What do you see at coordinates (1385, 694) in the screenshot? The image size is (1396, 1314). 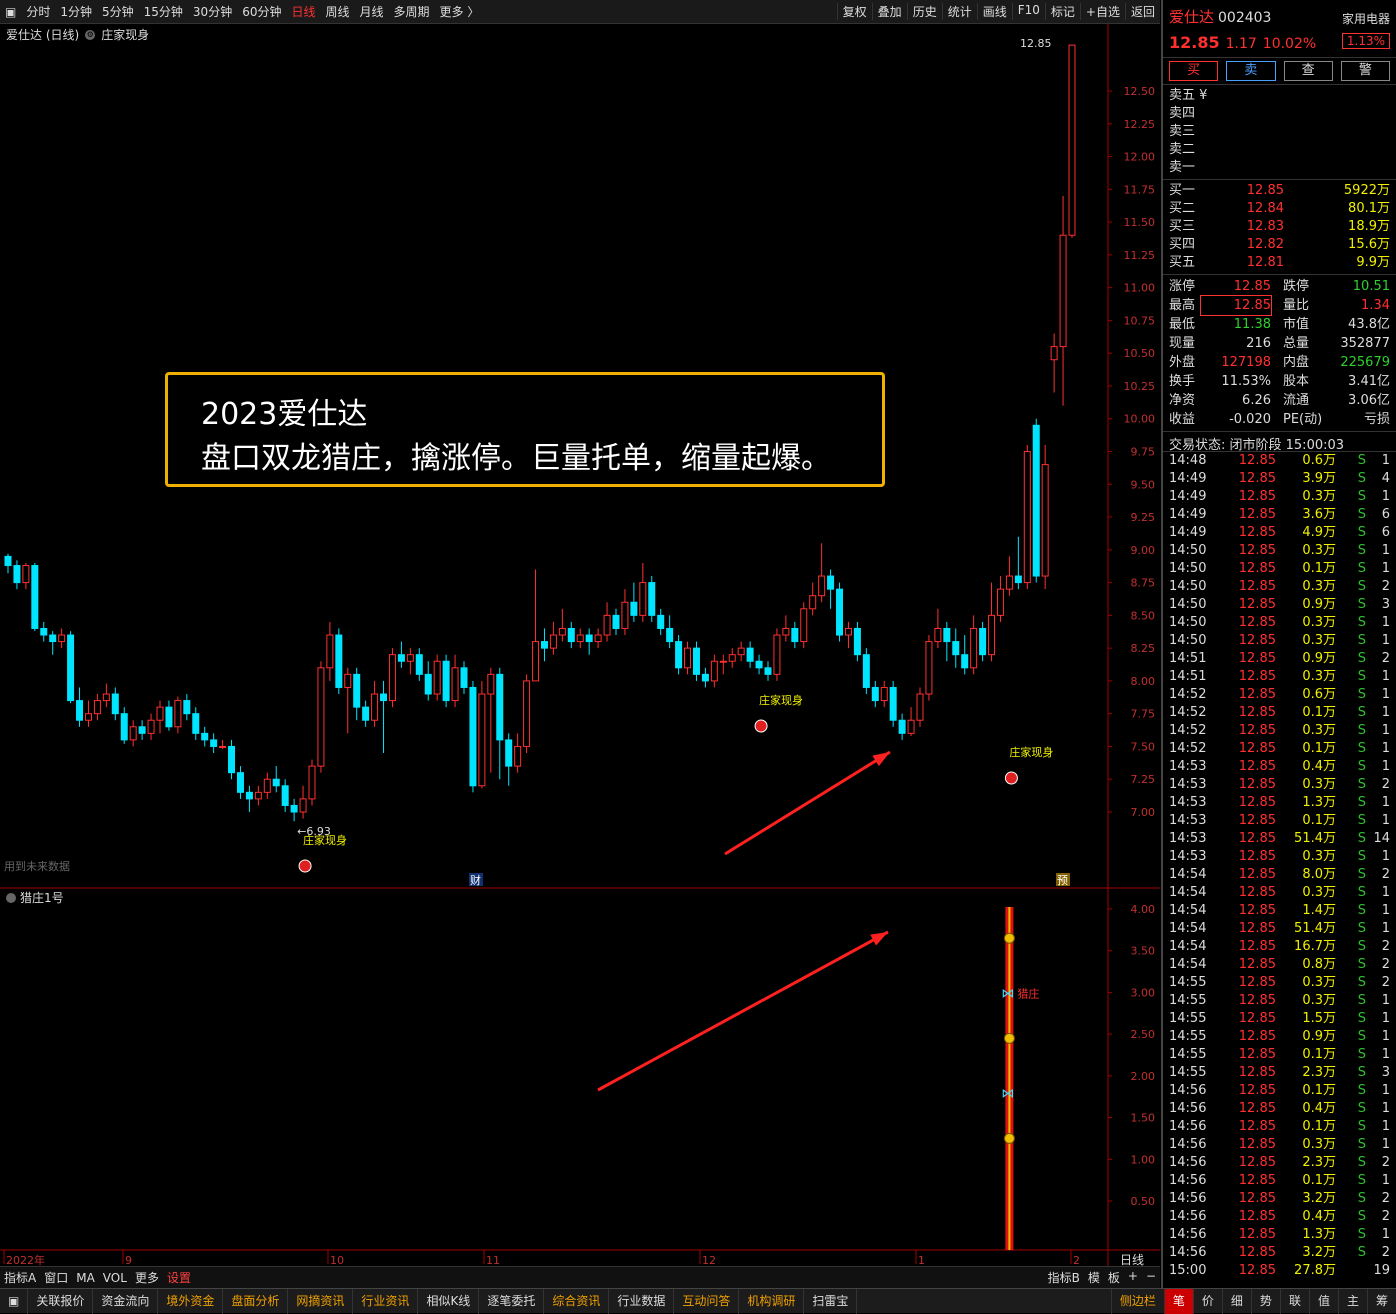 I see `tick-count: 1` at bounding box center [1385, 694].